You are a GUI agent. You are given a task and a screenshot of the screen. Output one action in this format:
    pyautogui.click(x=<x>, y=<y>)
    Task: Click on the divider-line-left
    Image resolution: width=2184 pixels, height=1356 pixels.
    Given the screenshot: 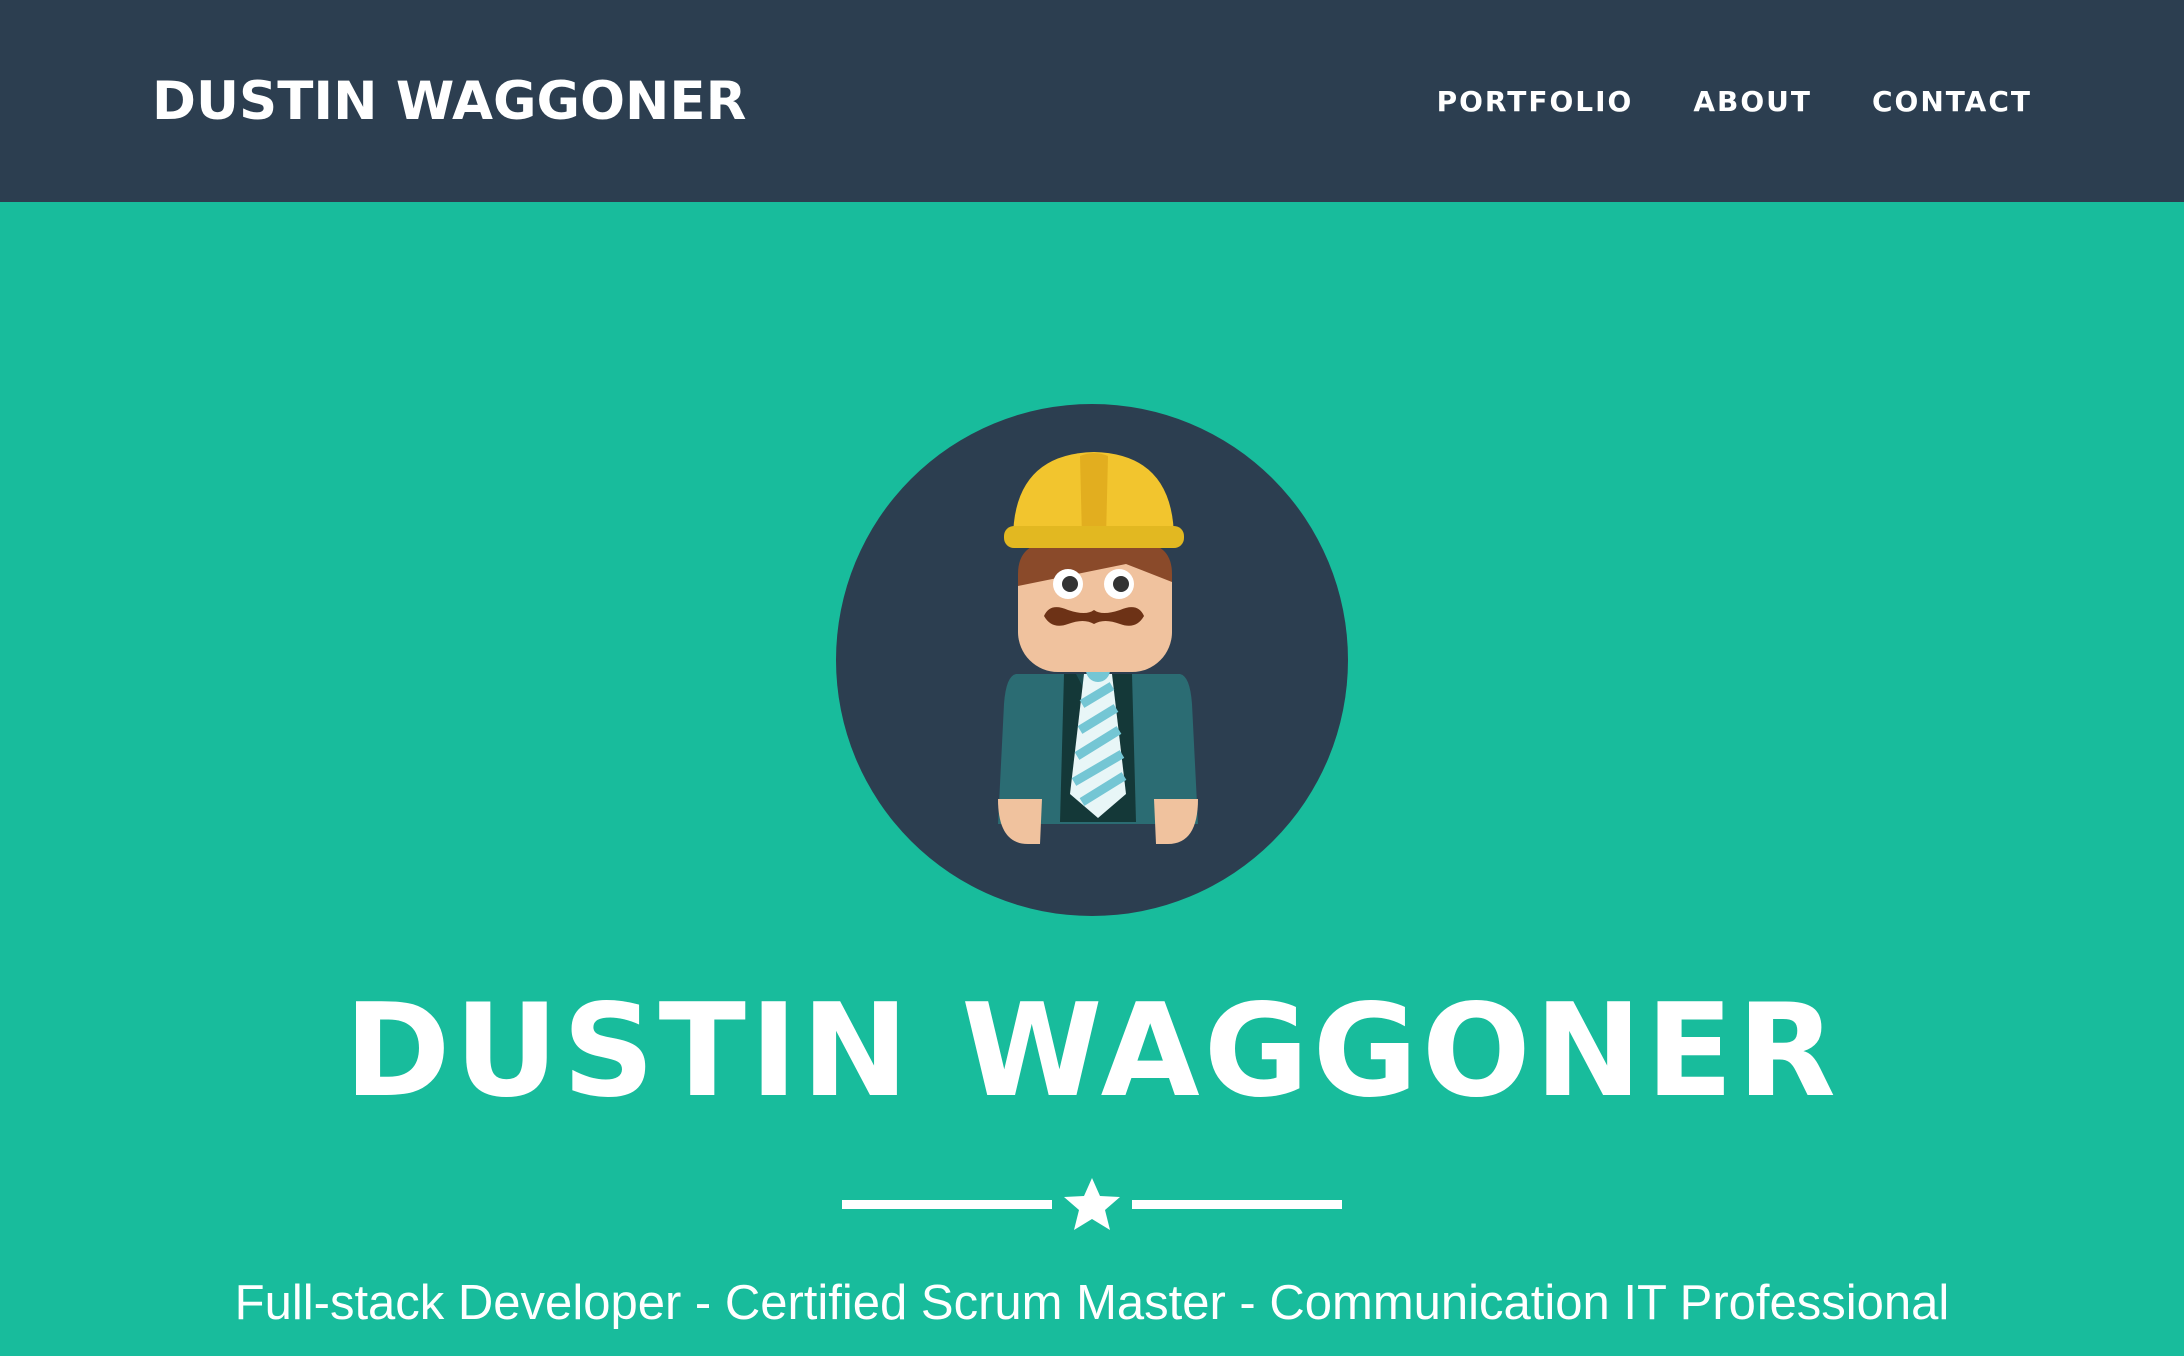 What is the action you would take?
    pyautogui.click(x=947, y=1204)
    